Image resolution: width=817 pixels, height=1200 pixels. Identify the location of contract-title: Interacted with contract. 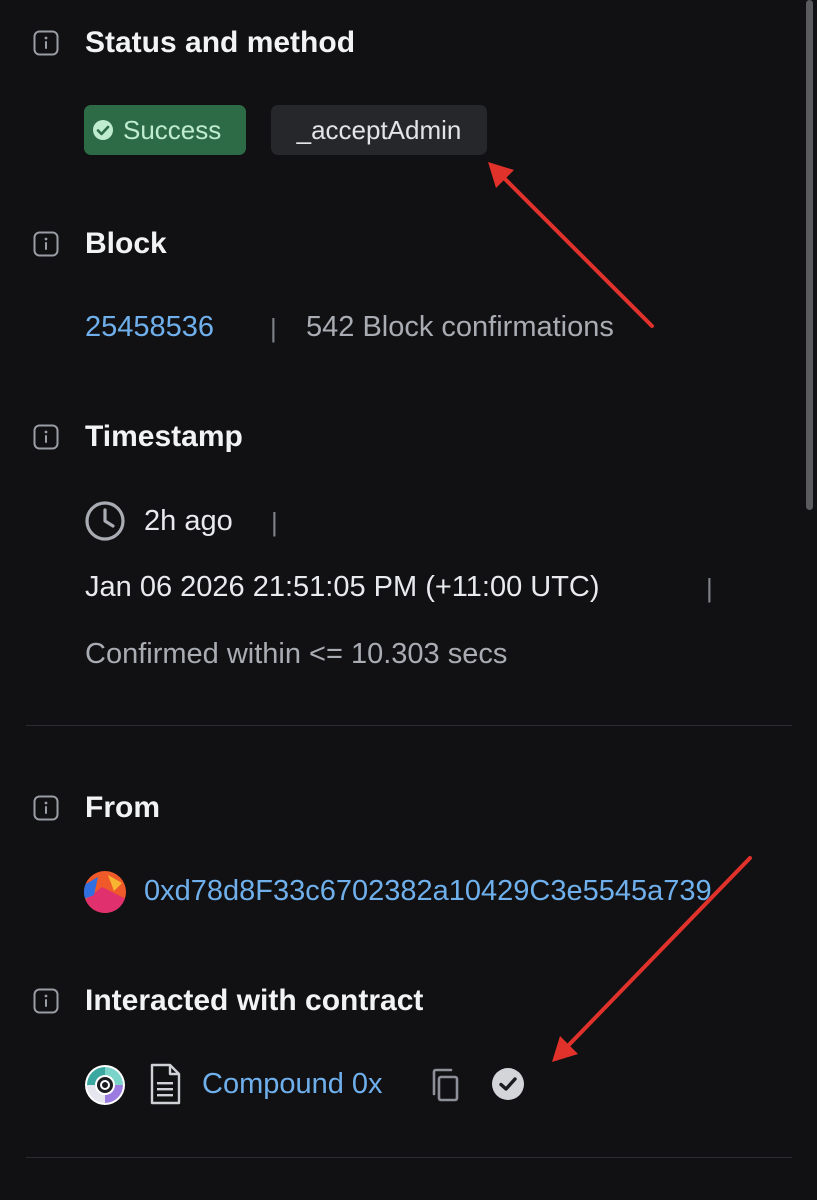
(254, 1000).